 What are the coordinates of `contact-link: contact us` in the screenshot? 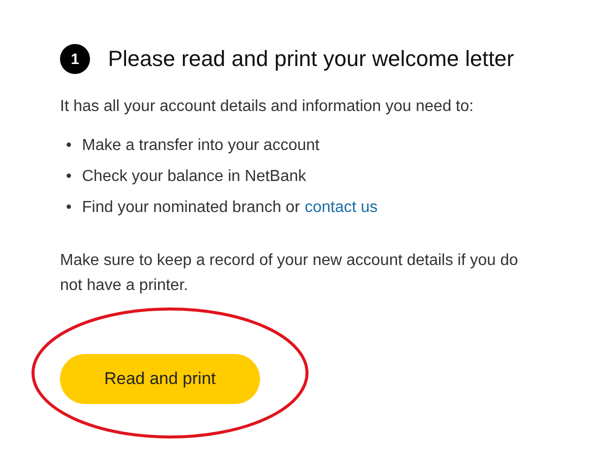 It's located at (341, 207).